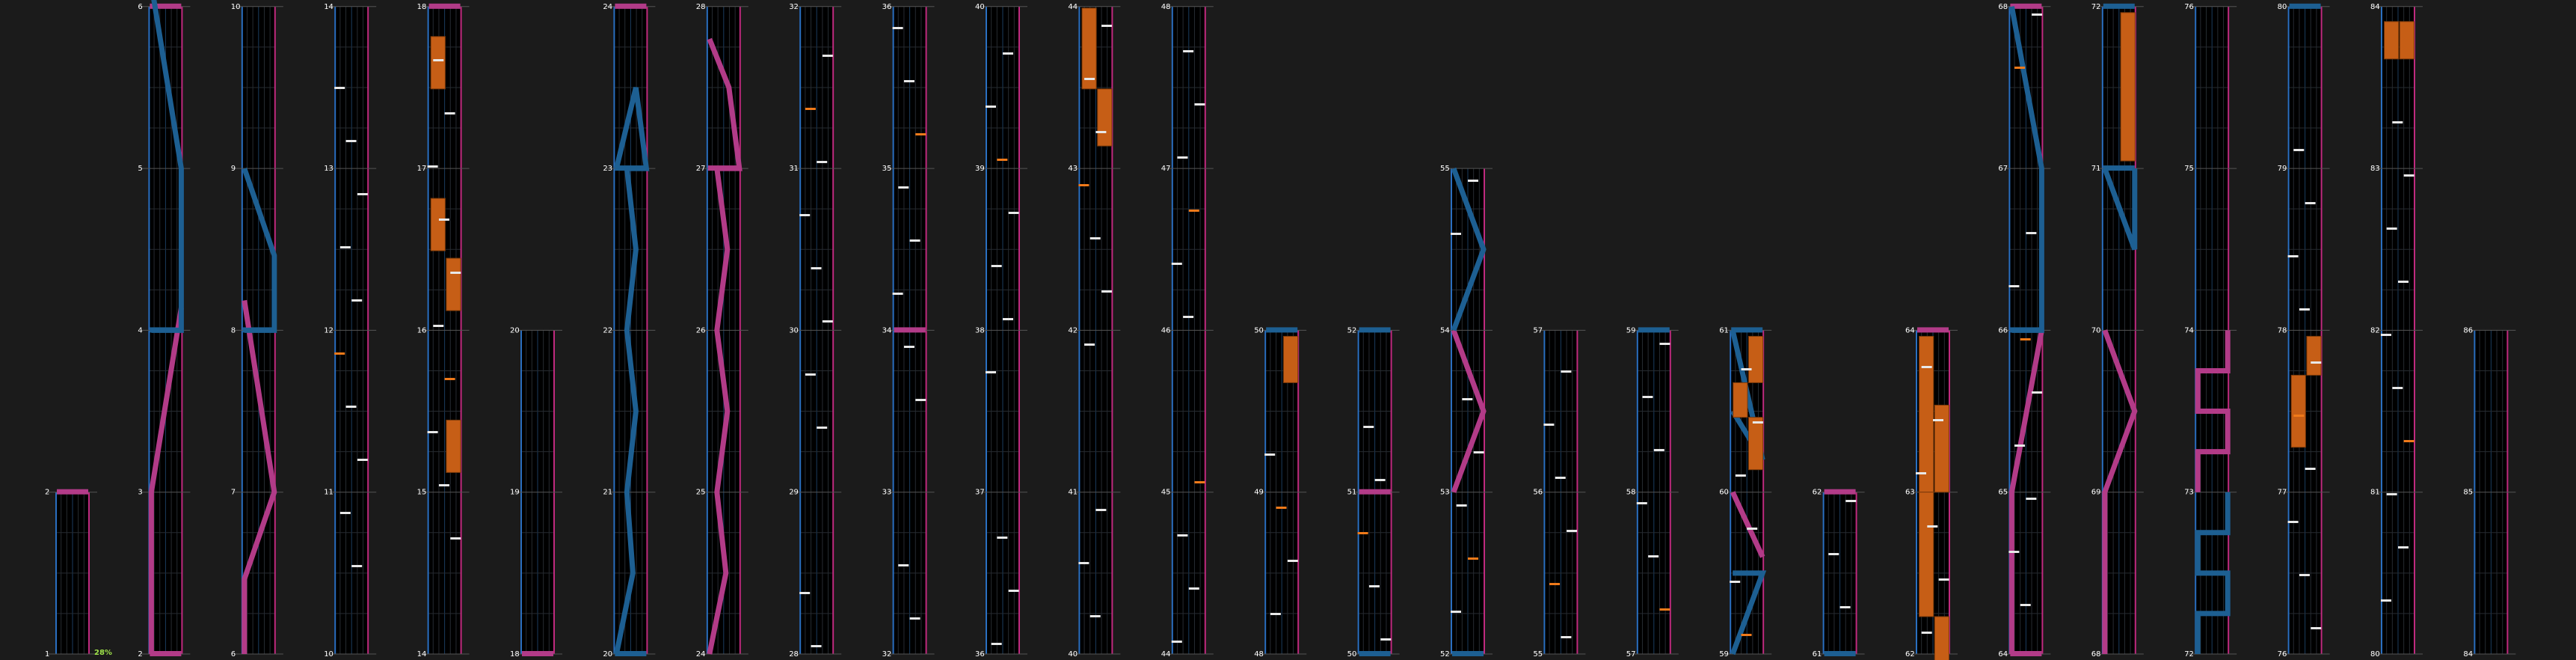  I want to click on measure-column: 32 33 34 35 36, so click(908, 331).